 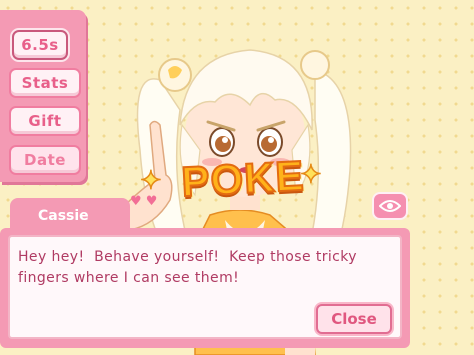 I want to click on eye-icon, so click(x=390, y=206).